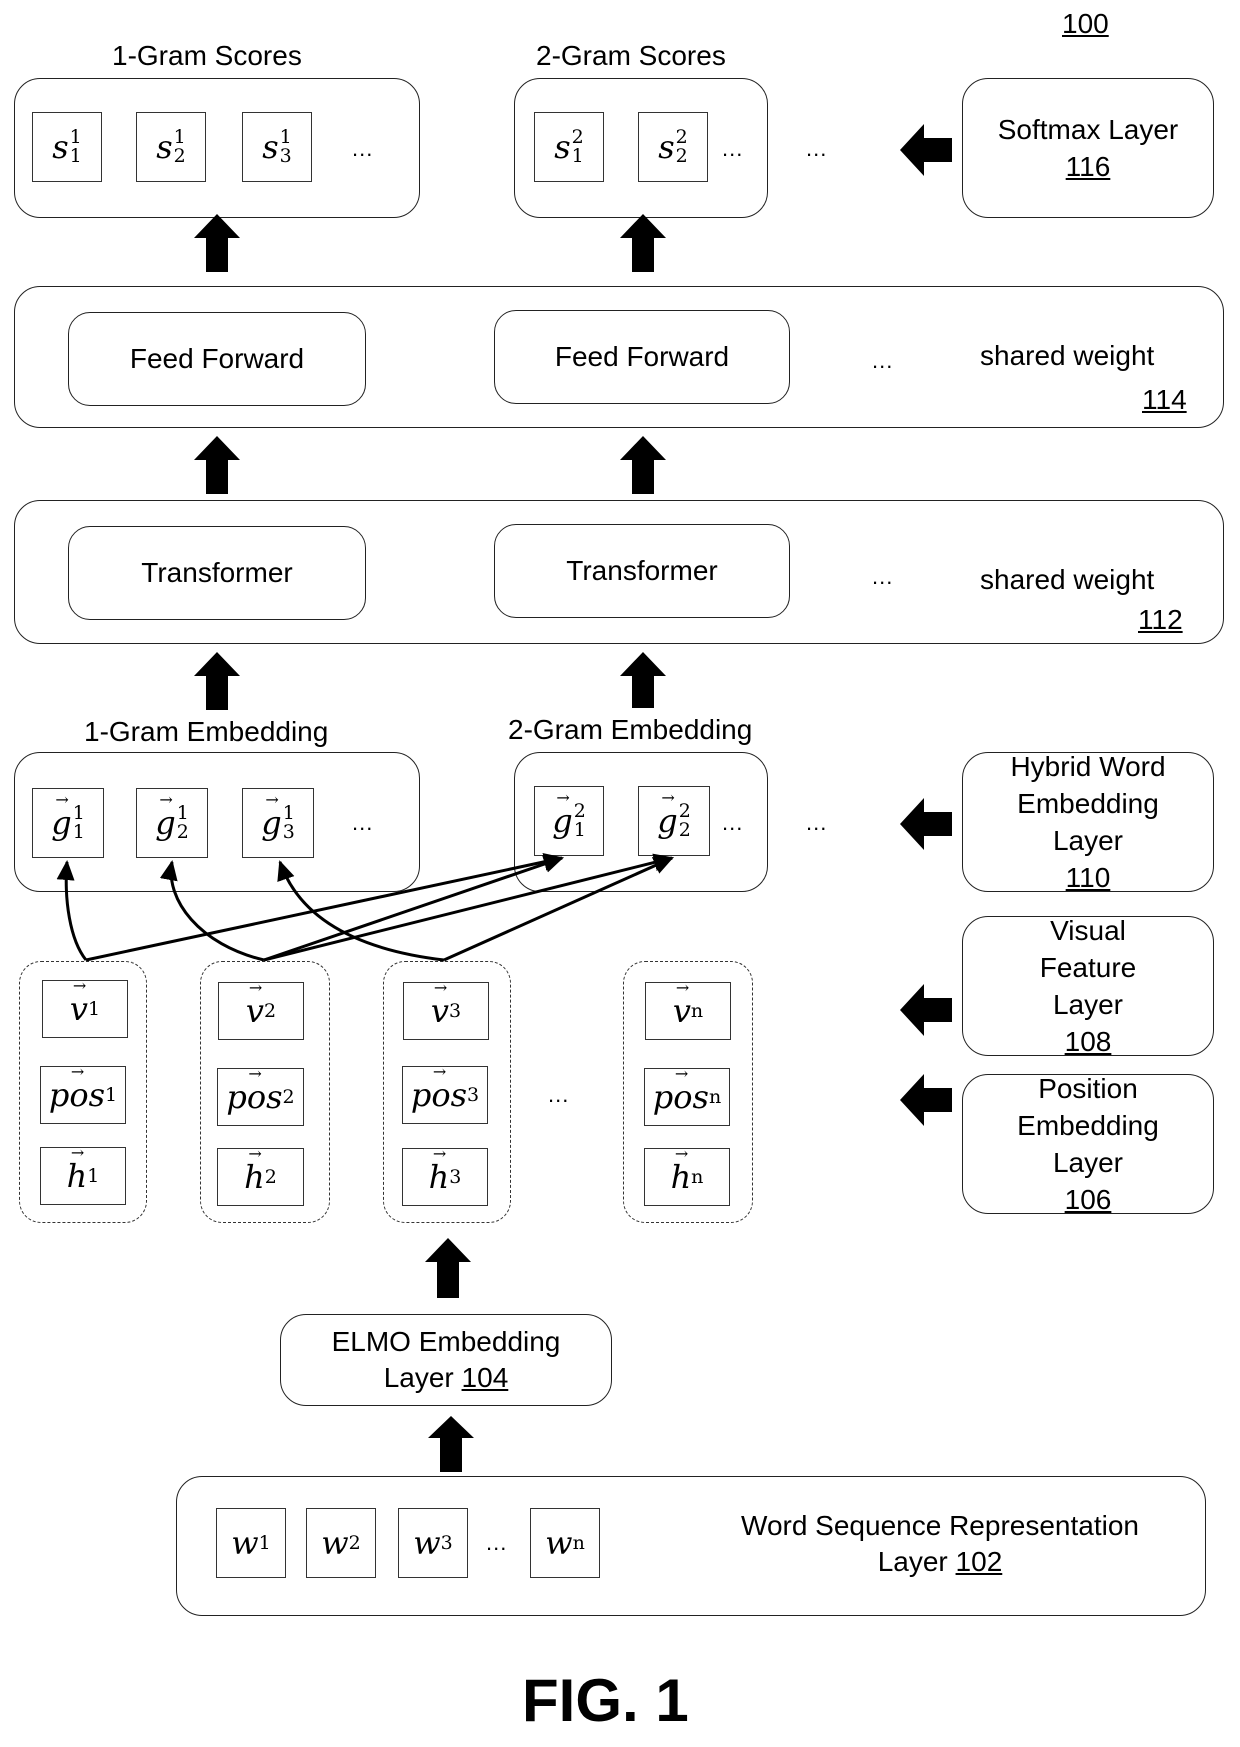 The width and height of the screenshot is (1240, 1747). What do you see at coordinates (926, 824) in the screenshot?
I see `left-arrow-hybrid` at bounding box center [926, 824].